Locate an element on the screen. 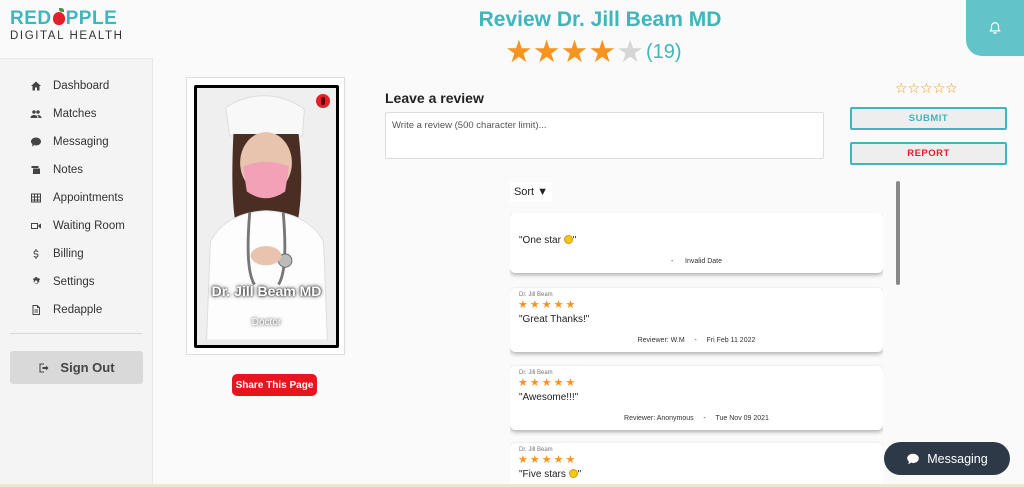 This screenshot has height=487, width=1024. sidebar-item-notes: Notes is located at coordinates (56, 170).